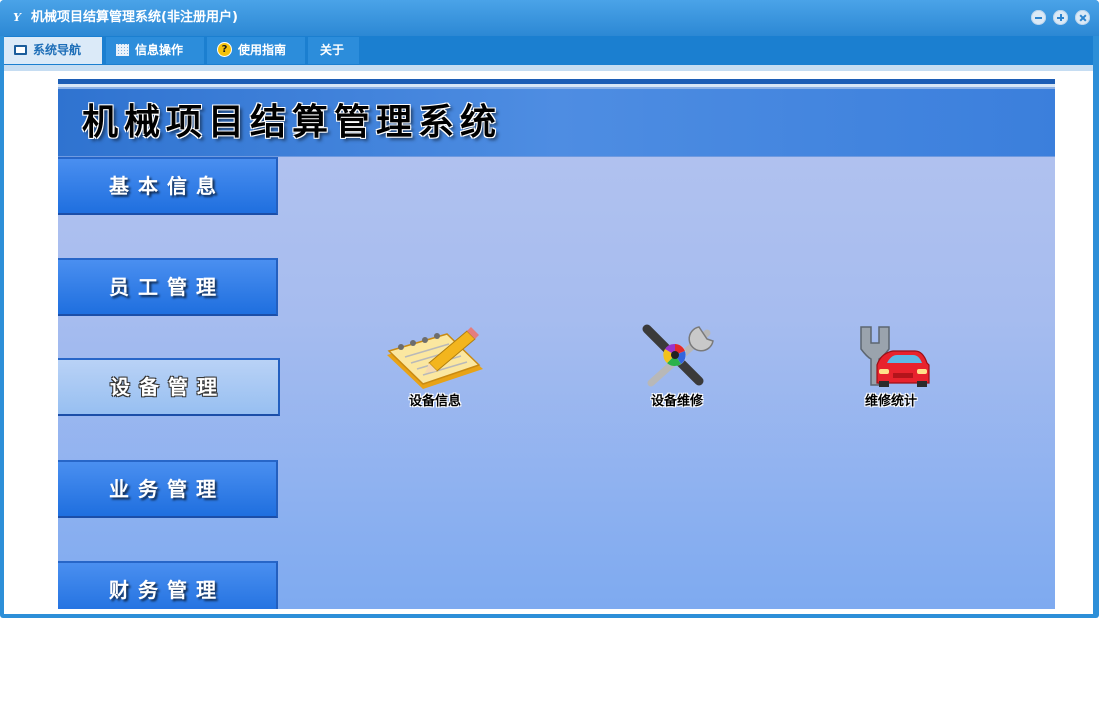  I want to click on repair-statistics-button: 维修统计, so click(891, 373).